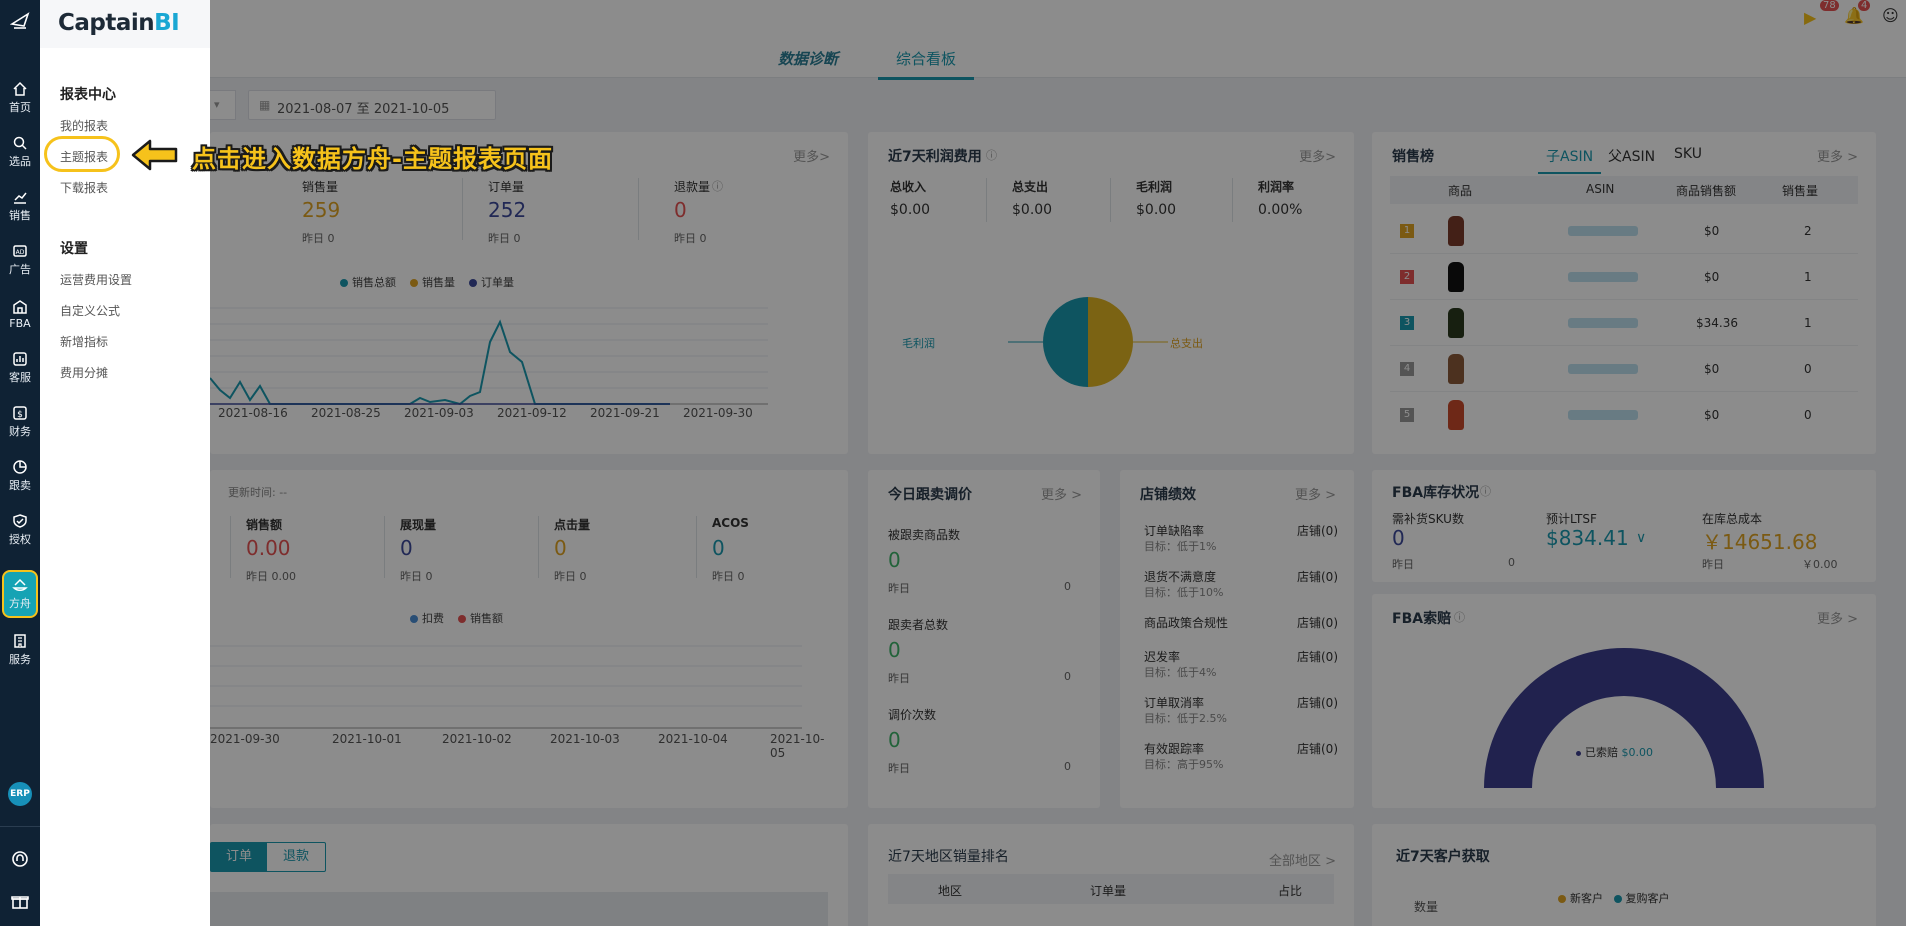  What do you see at coordinates (20, 107) in the screenshot?
I see `rail-label: 首页` at bounding box center [20, 107].